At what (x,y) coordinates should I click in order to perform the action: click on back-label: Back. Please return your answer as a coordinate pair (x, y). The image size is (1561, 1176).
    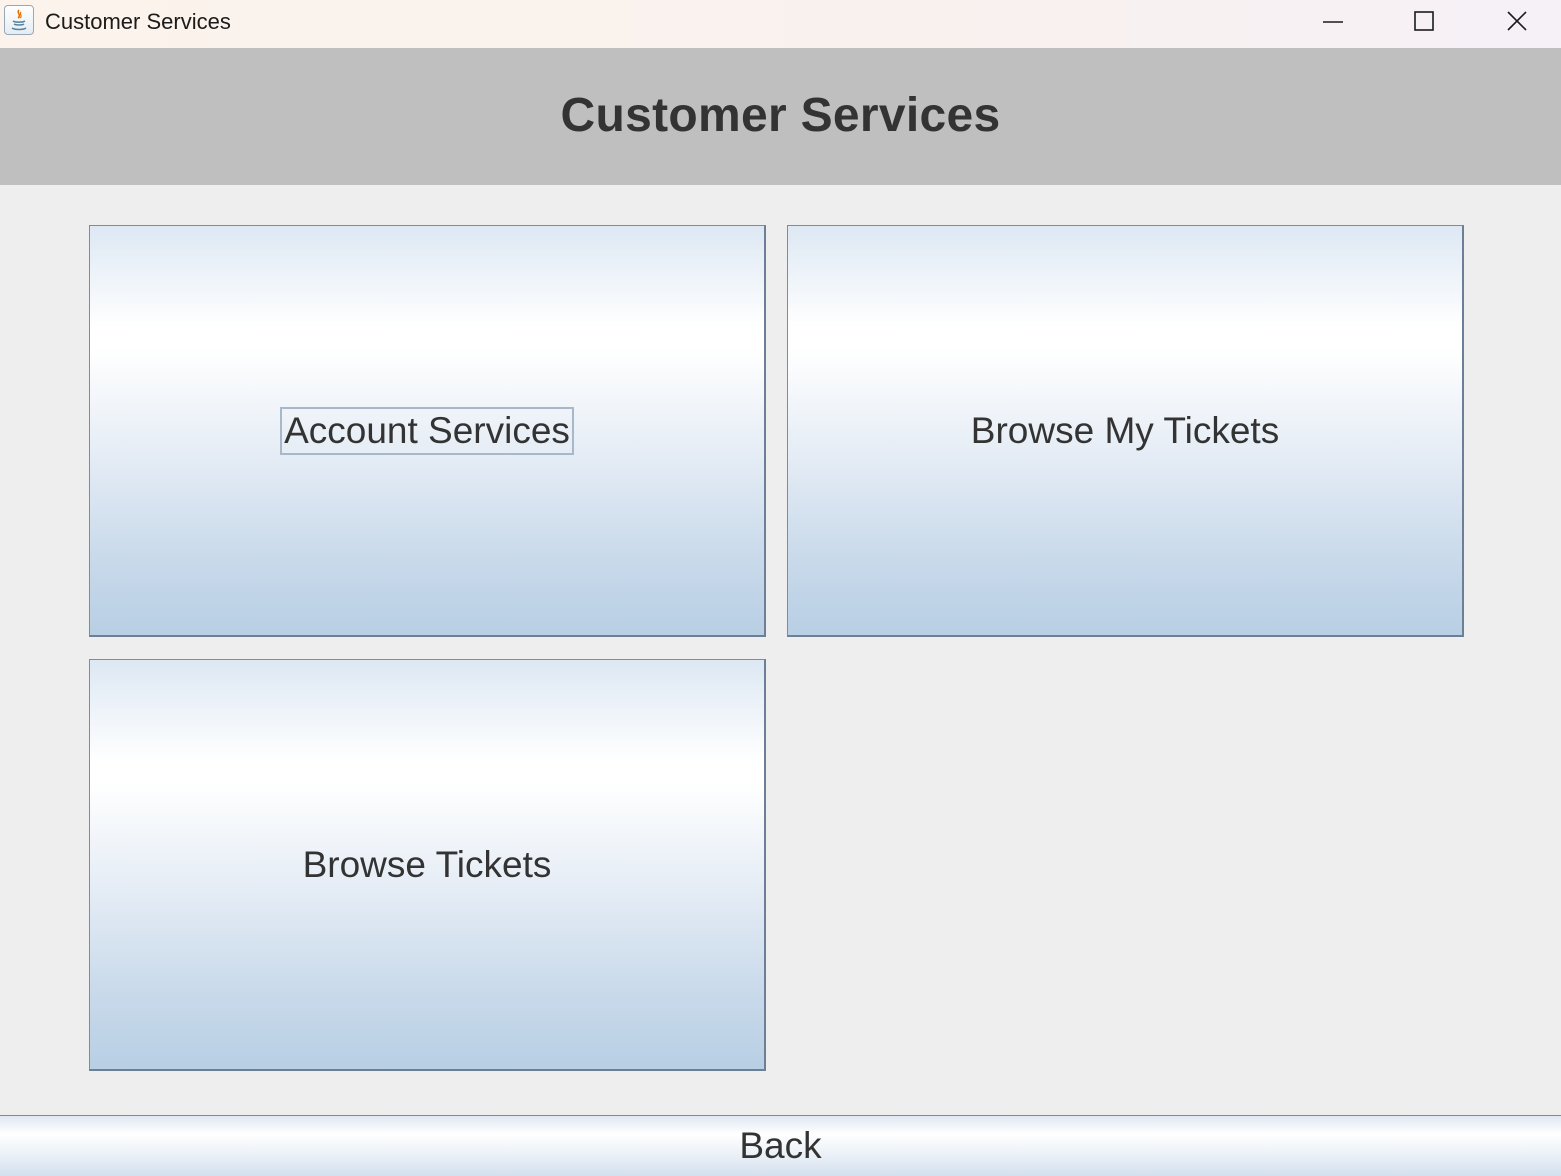
    Looking at the image, I should click on (780, 1145).